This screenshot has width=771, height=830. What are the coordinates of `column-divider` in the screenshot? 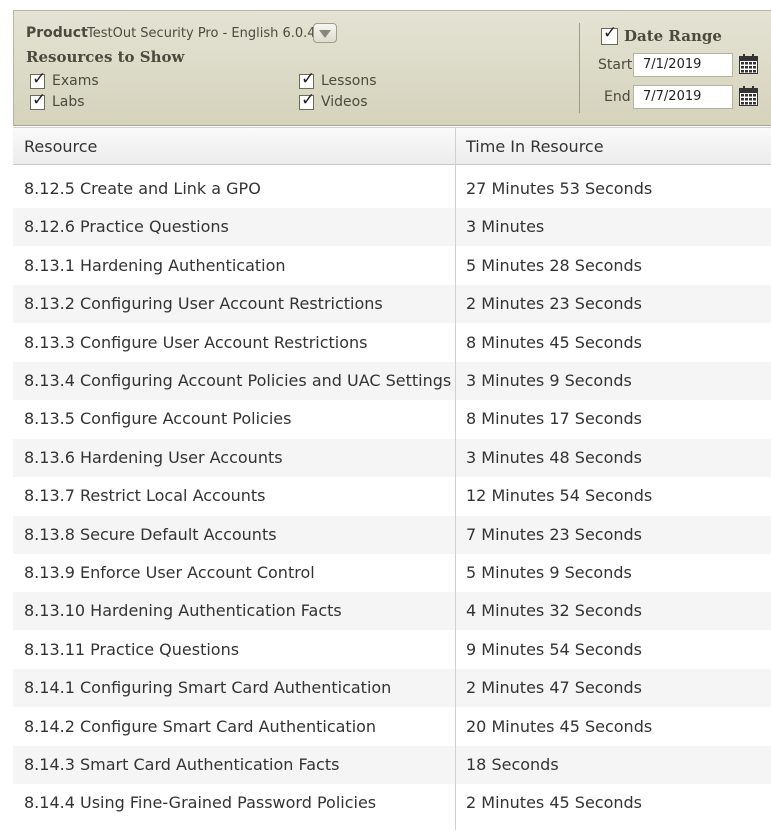 It's located at (455, 478).